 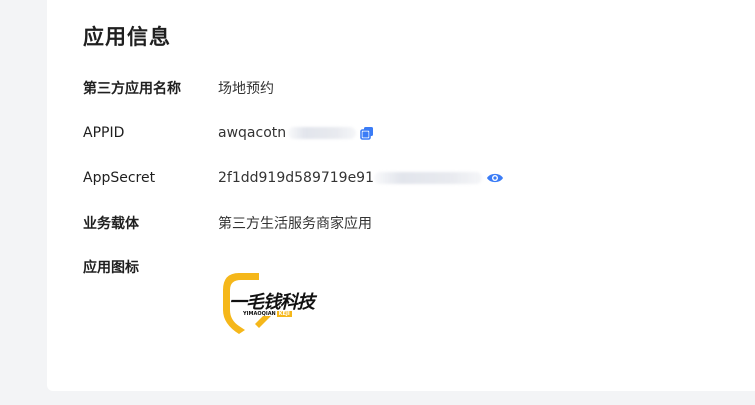 I want to click on appid-visible-text: awqacotn, so click(x=252, y=133).